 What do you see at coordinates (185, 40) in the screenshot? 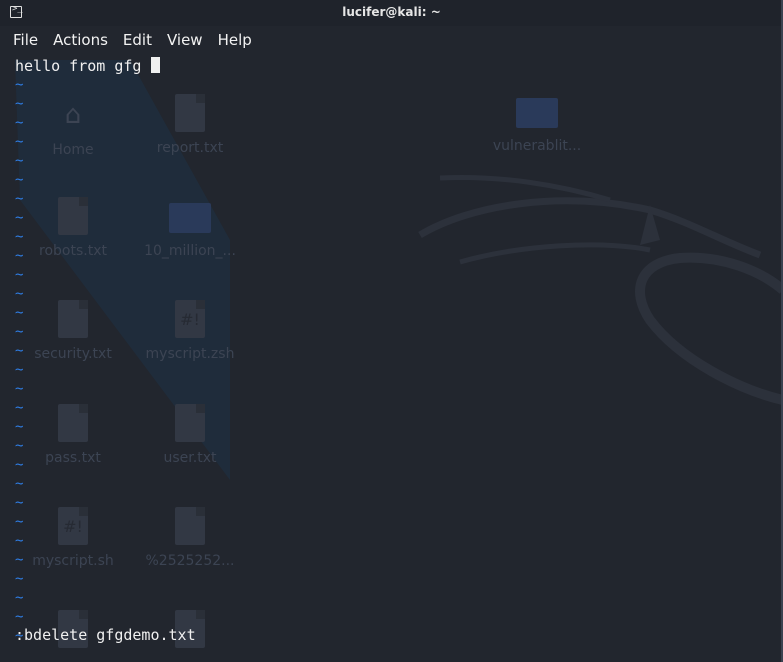
I see `menu-view: View` at bounding box center [185, 40].